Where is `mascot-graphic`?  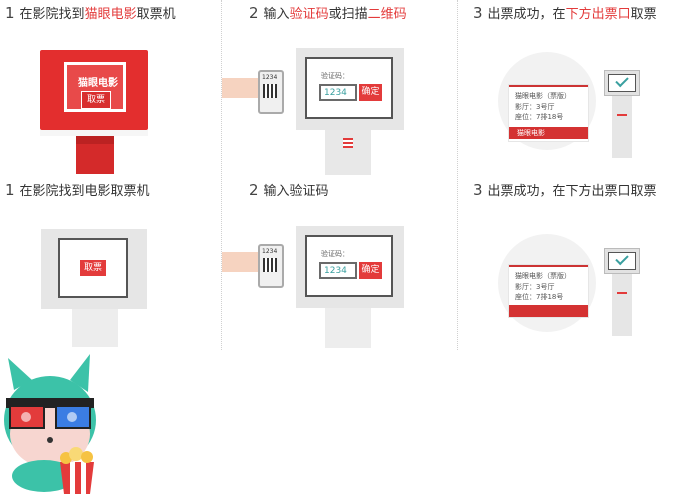 mascot-graphic is located at coordinates (50, 424).